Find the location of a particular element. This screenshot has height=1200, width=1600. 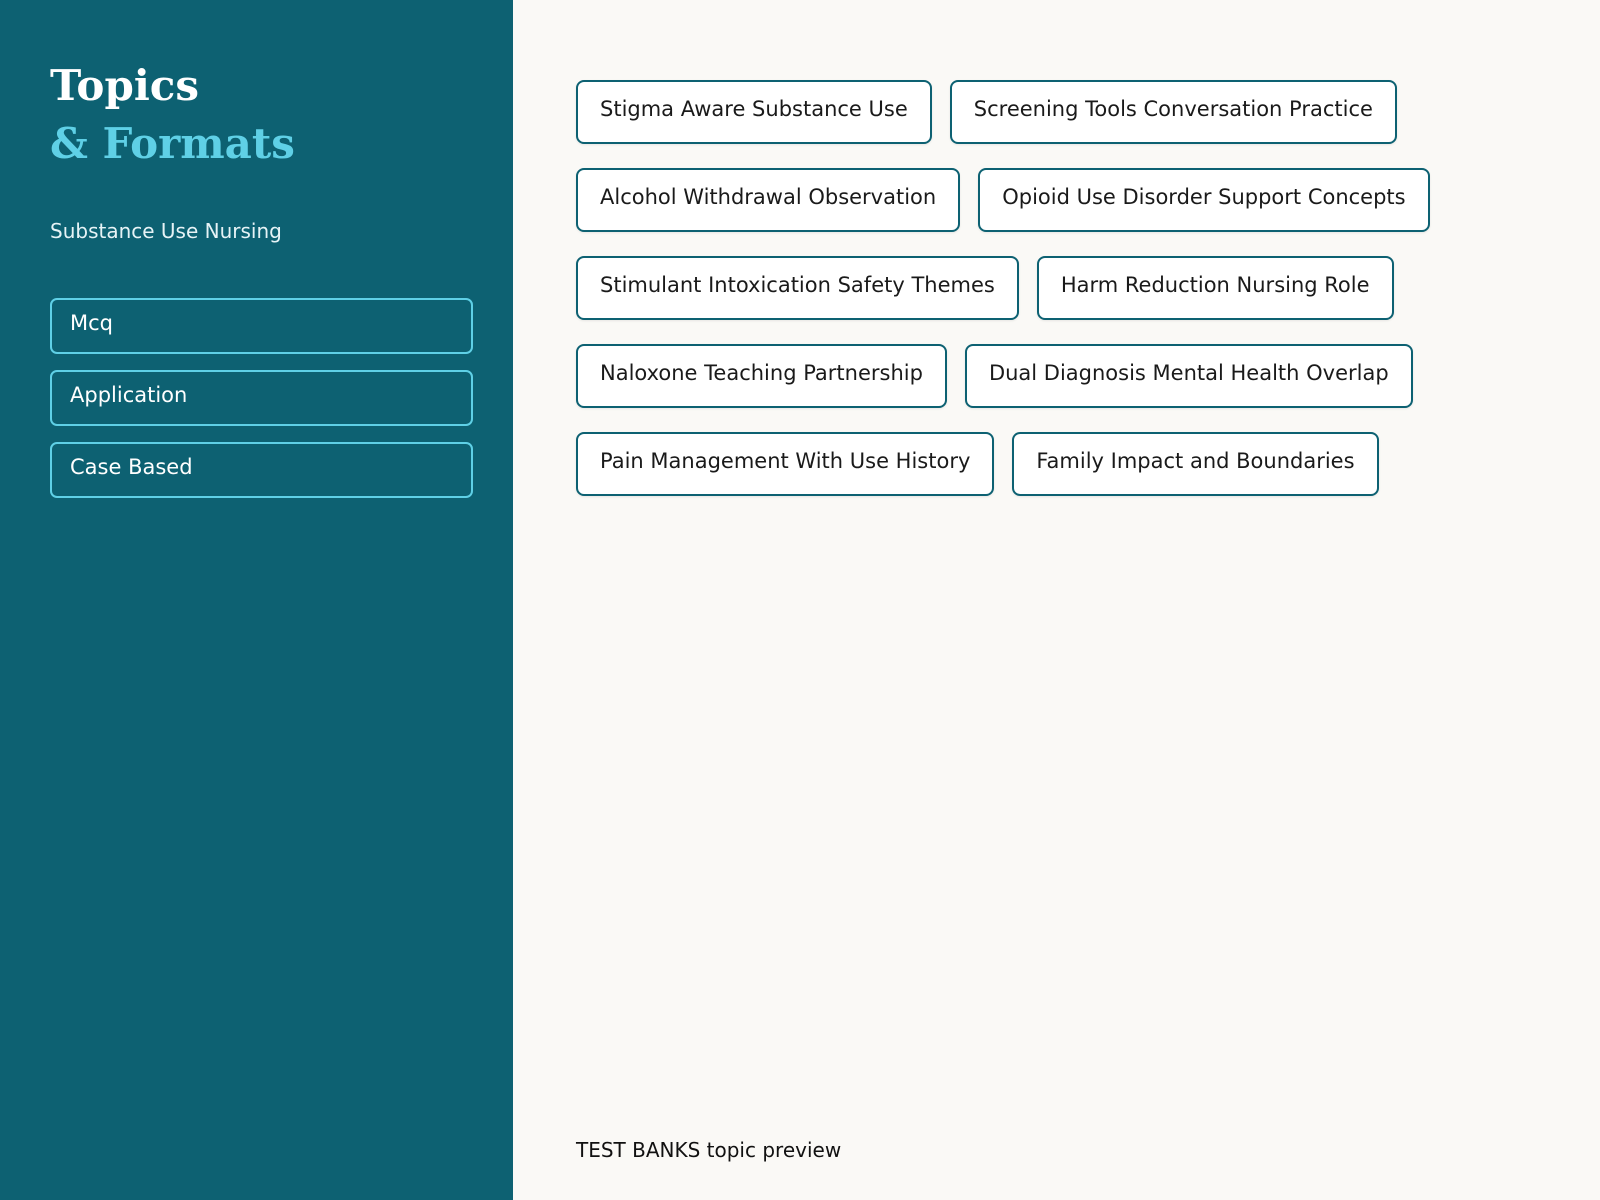

topic-chip: Harm Reduction Nursing Role is located at coordinates (1215, 288).